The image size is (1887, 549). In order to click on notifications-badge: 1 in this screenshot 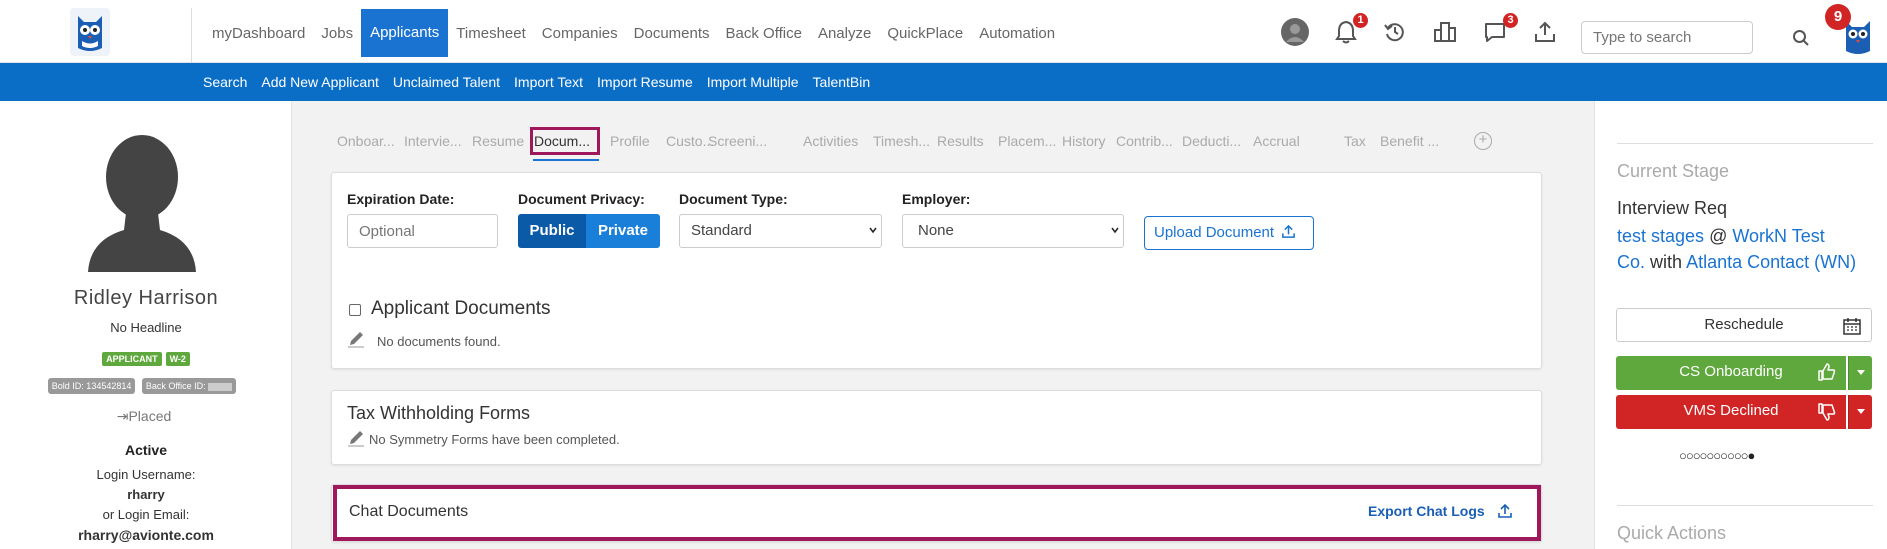, I will do `click(1360, 20)`.